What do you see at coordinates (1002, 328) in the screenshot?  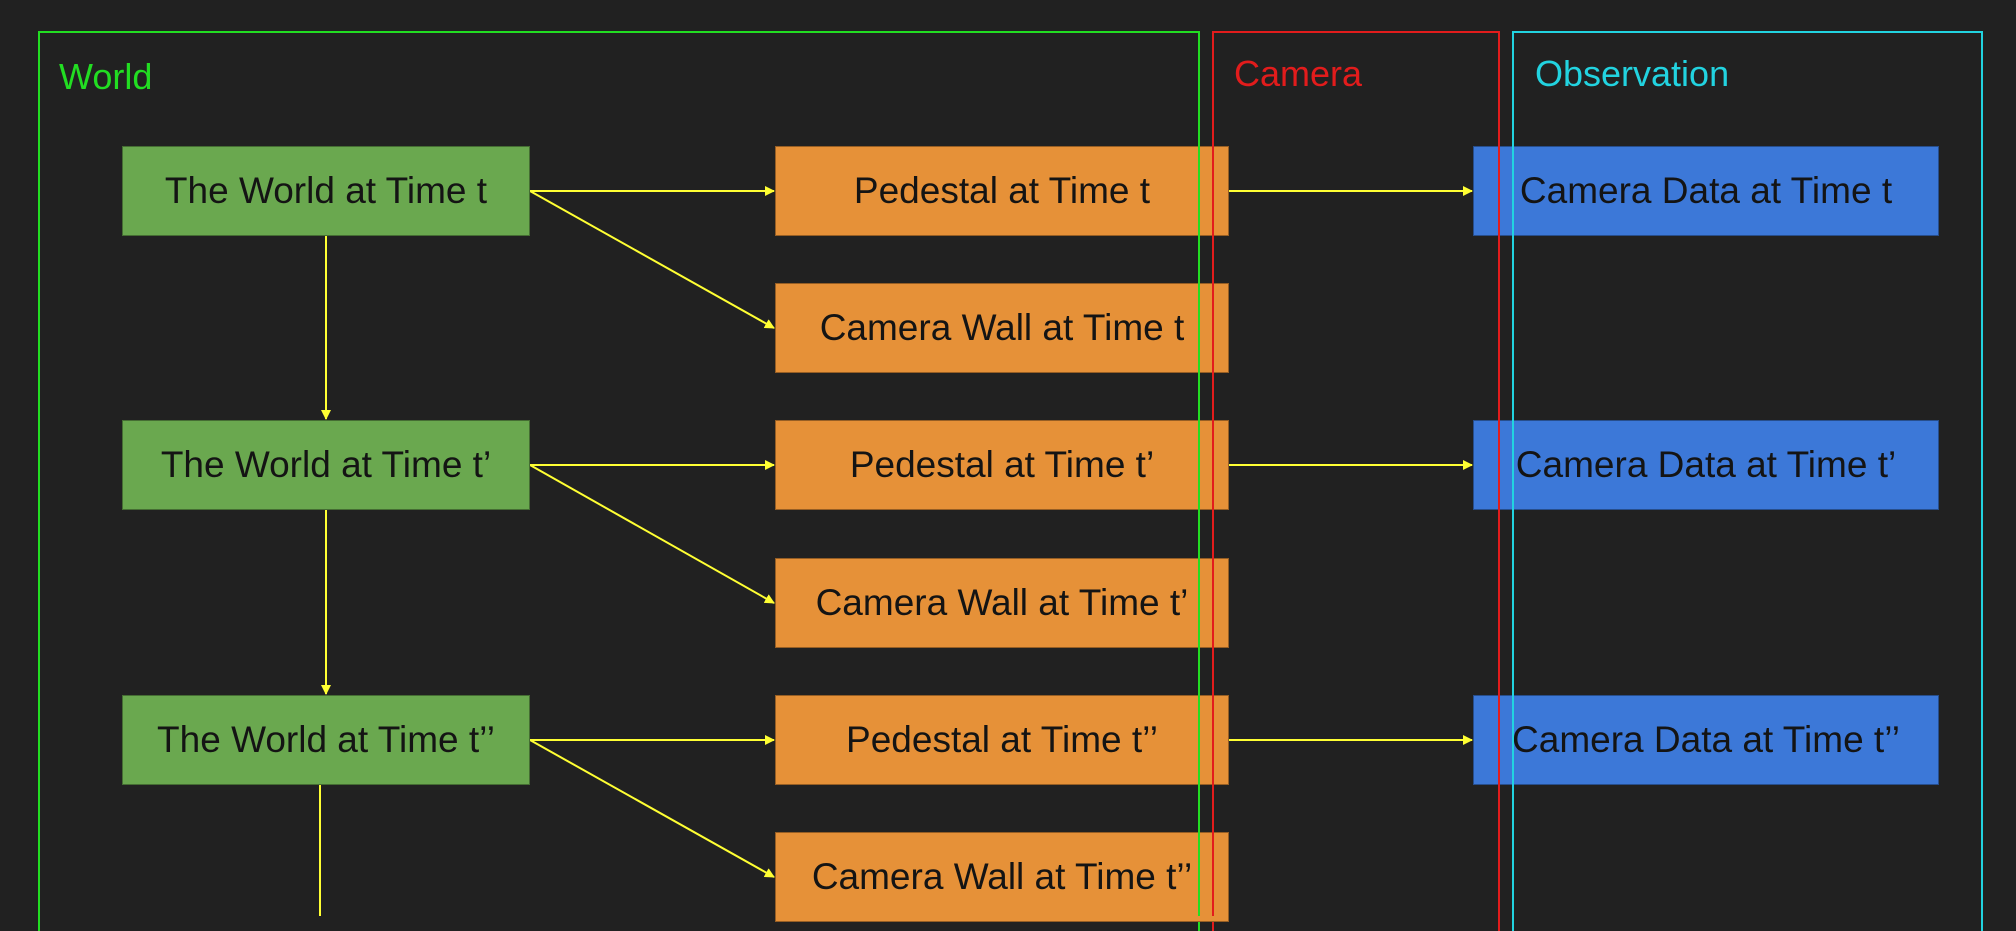 I see `camera-wall-node-t: Camera Wall at Time t` at bounding box center [1002, 328].